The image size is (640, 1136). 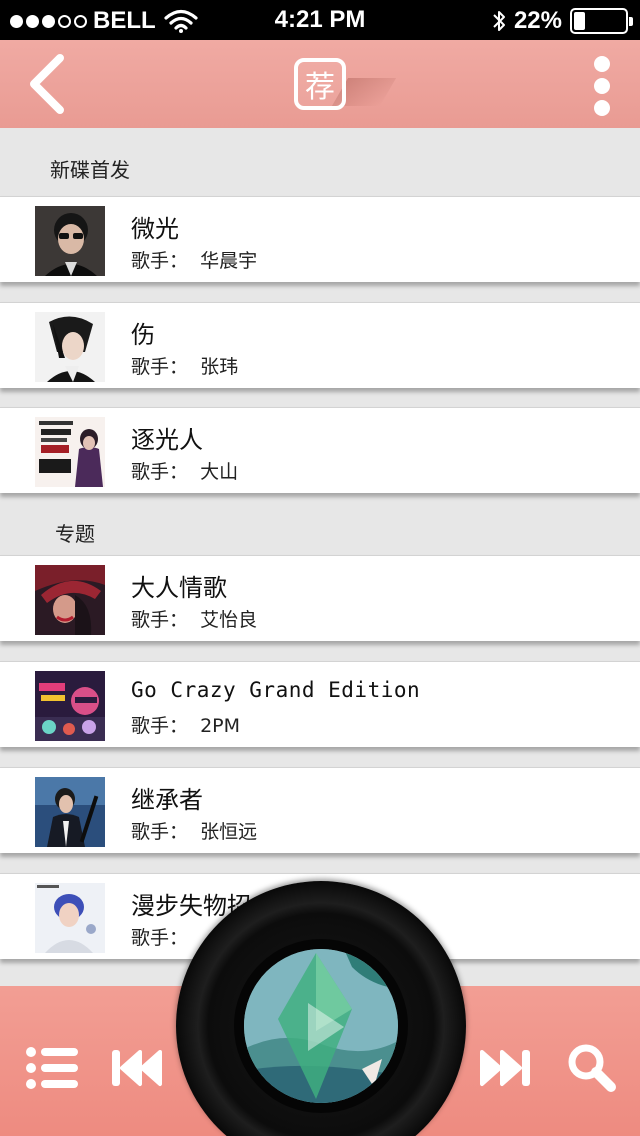 What do you see at coordinates (167, 800) in the screenshot?
I see `song-title: 继承者` at bounding box center [167, 800].